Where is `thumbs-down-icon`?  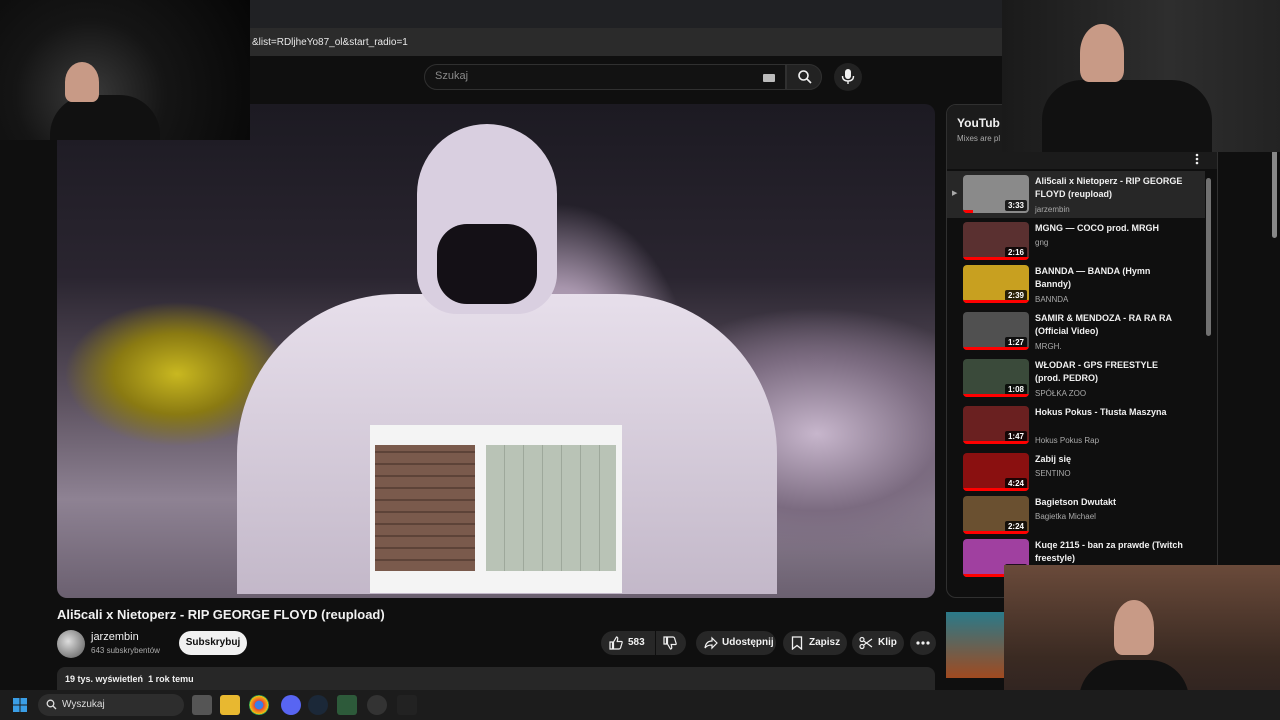 thumbs-down-icon is located at coordinates (670, 643).